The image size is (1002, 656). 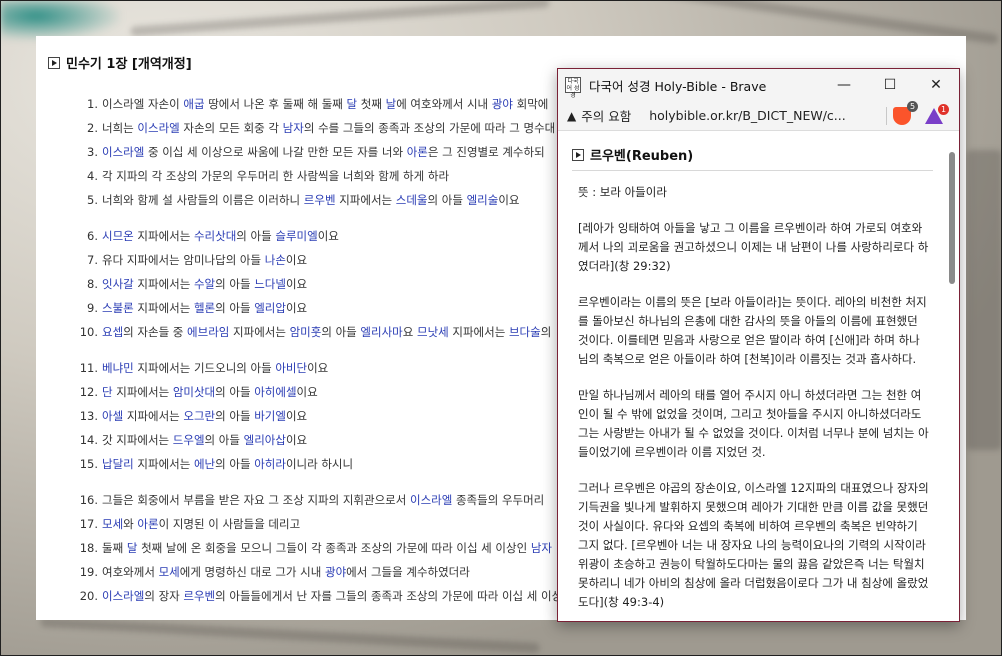 What do you see at coordinates (275, 104) in the screenshot?
I see `verse-text: 땅에서 나온 후 둘째 해 둘째` at bounding box center [275, 104].